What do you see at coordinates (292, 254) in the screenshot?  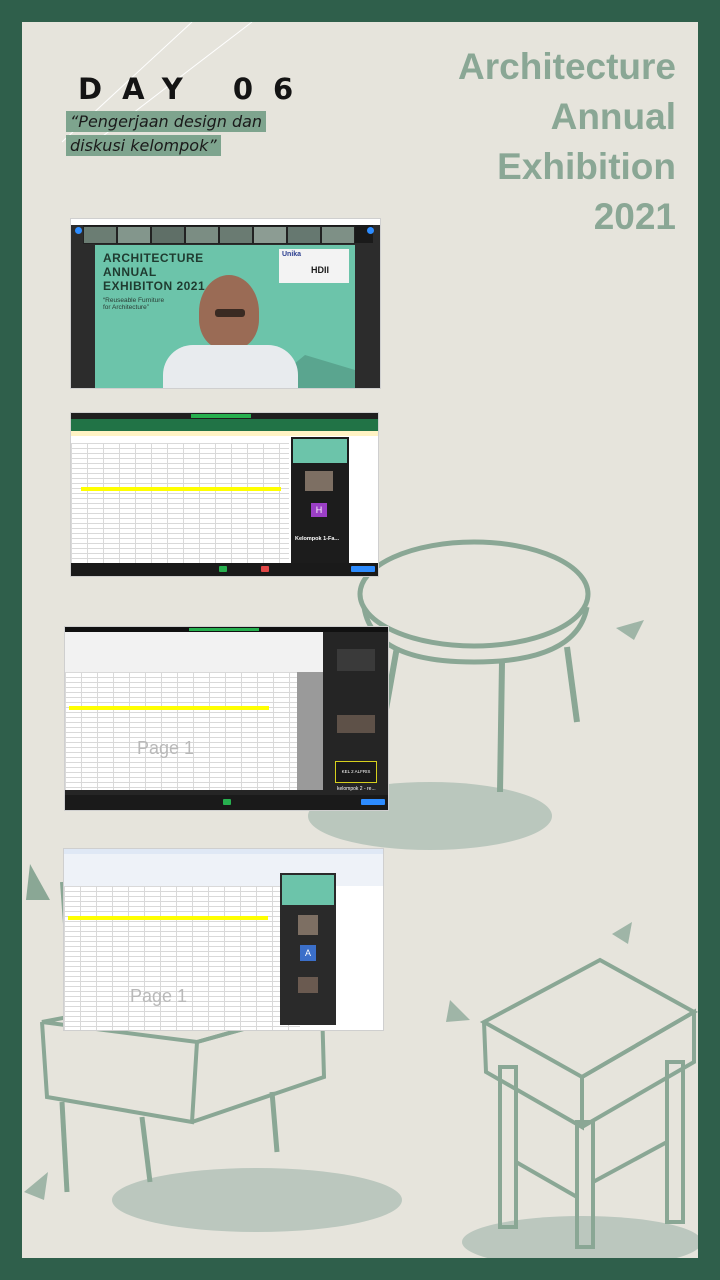 I see `unika-logo-text: Unika` at bounding box center [292, 254].